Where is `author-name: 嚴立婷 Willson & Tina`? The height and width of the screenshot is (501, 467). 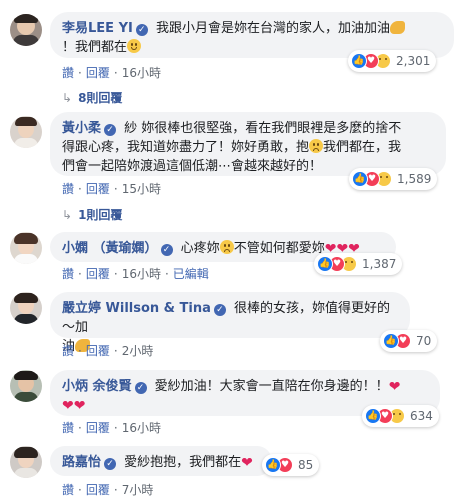 author-name: 嚴立婷 Willson & Tina is located at coordinates (136, 308).